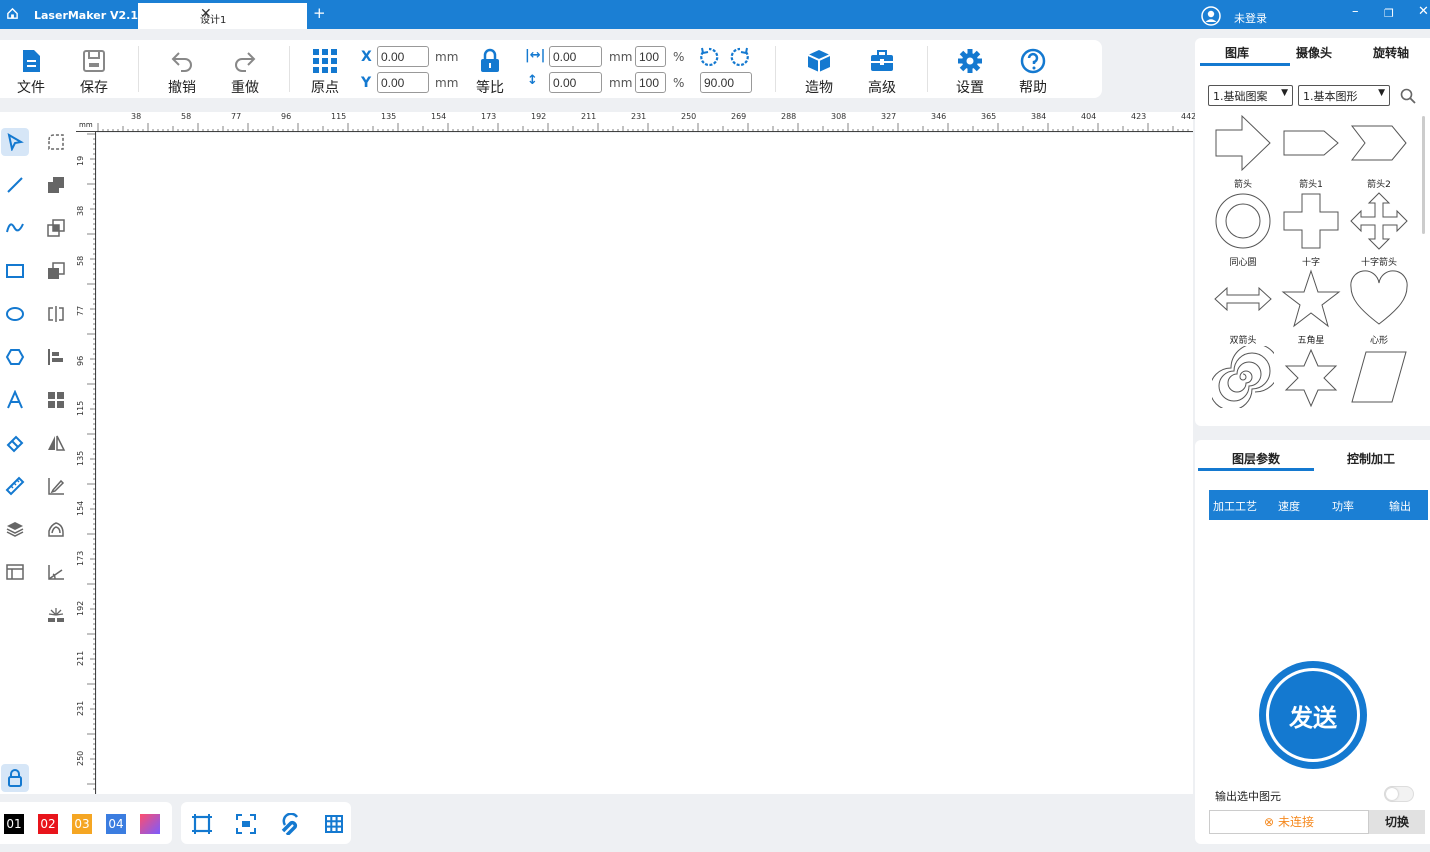  I want to click on subtract-tool, so click(56, 271).